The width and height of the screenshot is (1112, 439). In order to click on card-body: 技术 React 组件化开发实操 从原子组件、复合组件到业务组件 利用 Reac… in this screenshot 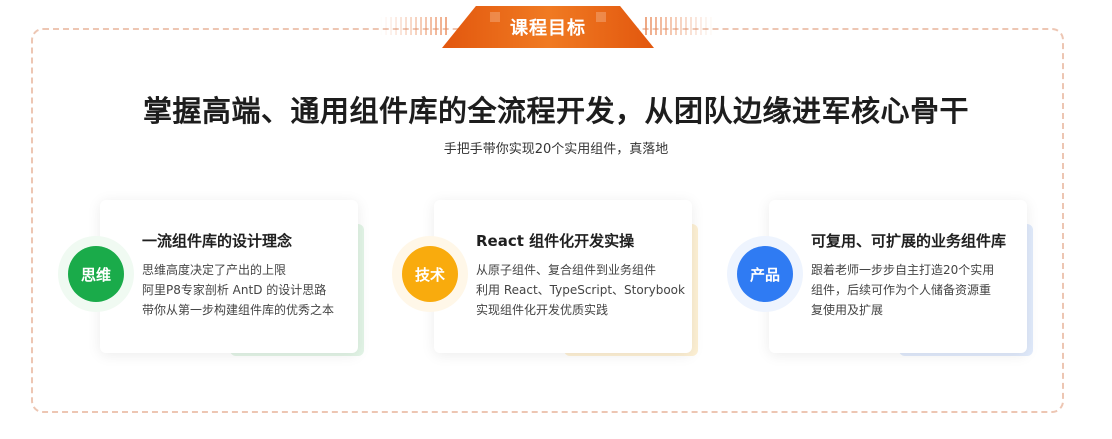, I will do `click(542, 276)`.